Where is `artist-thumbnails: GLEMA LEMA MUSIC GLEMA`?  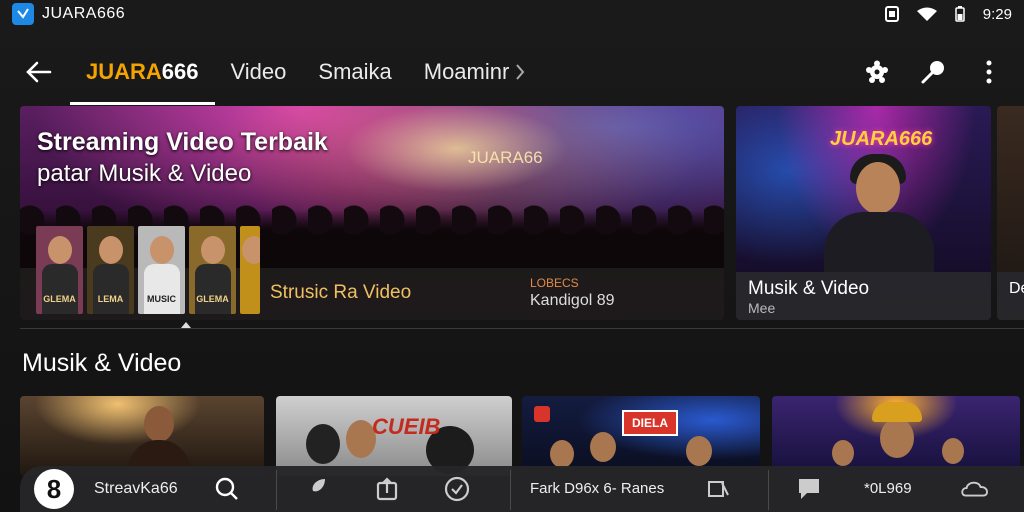
artist-thumbnails: GLEMA LEMA MUSIC GLEMA is located at coordinates (148, 270).